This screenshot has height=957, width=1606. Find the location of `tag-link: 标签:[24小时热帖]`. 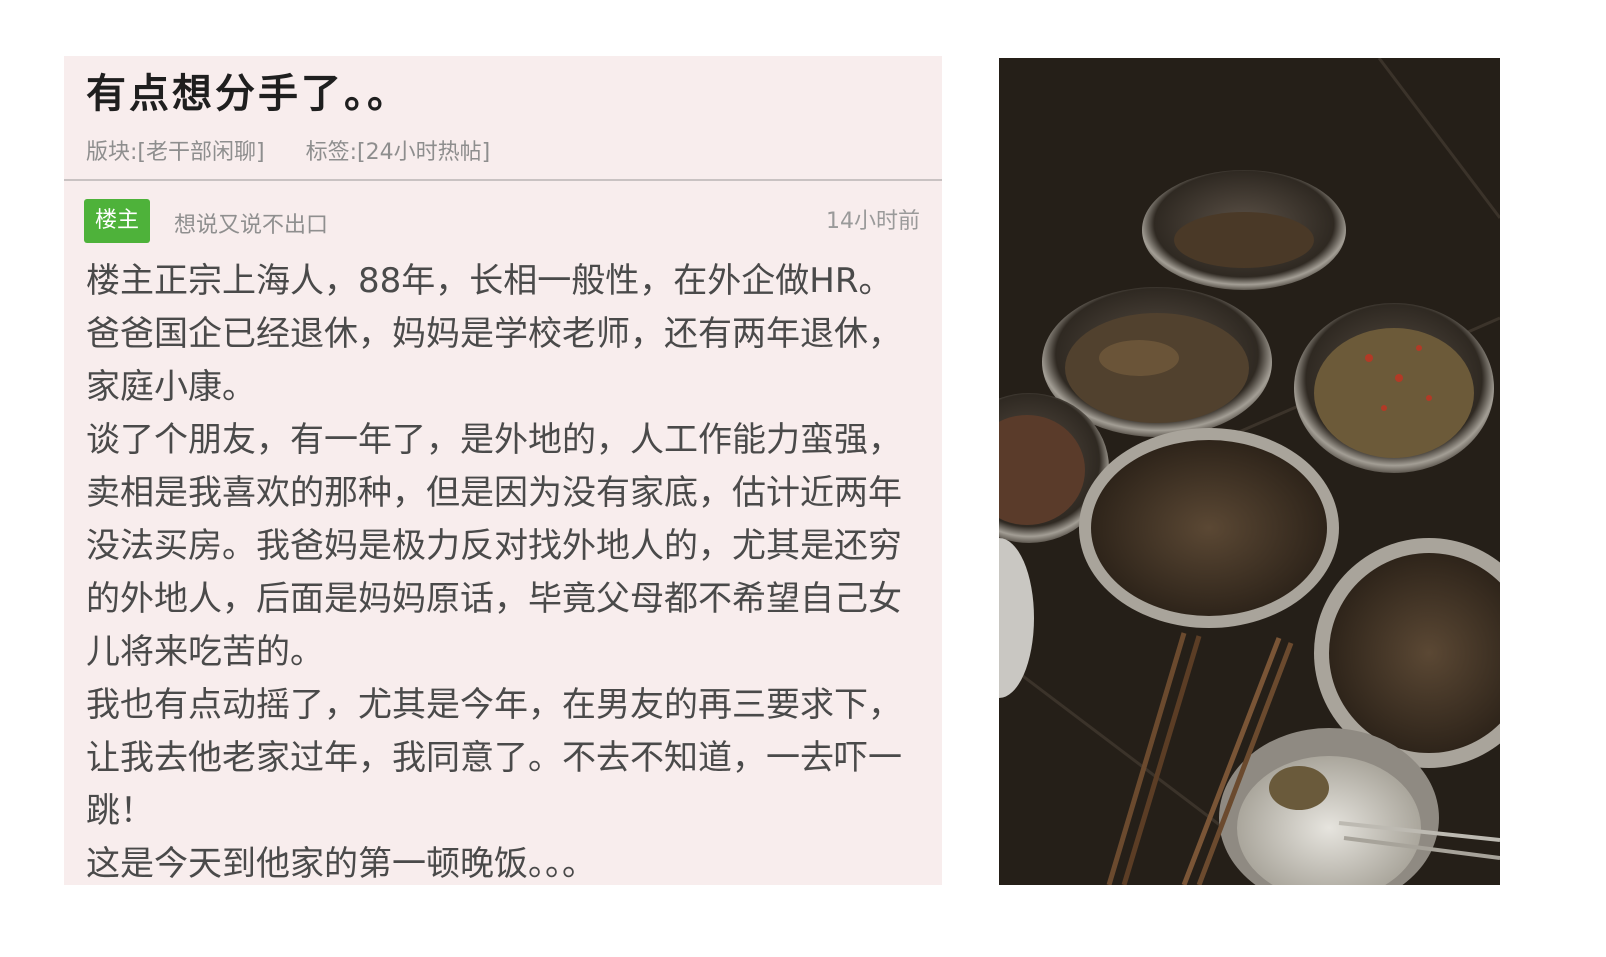

tag-link: 标签:[24小时热帖] is located at coordinates (398, 152).